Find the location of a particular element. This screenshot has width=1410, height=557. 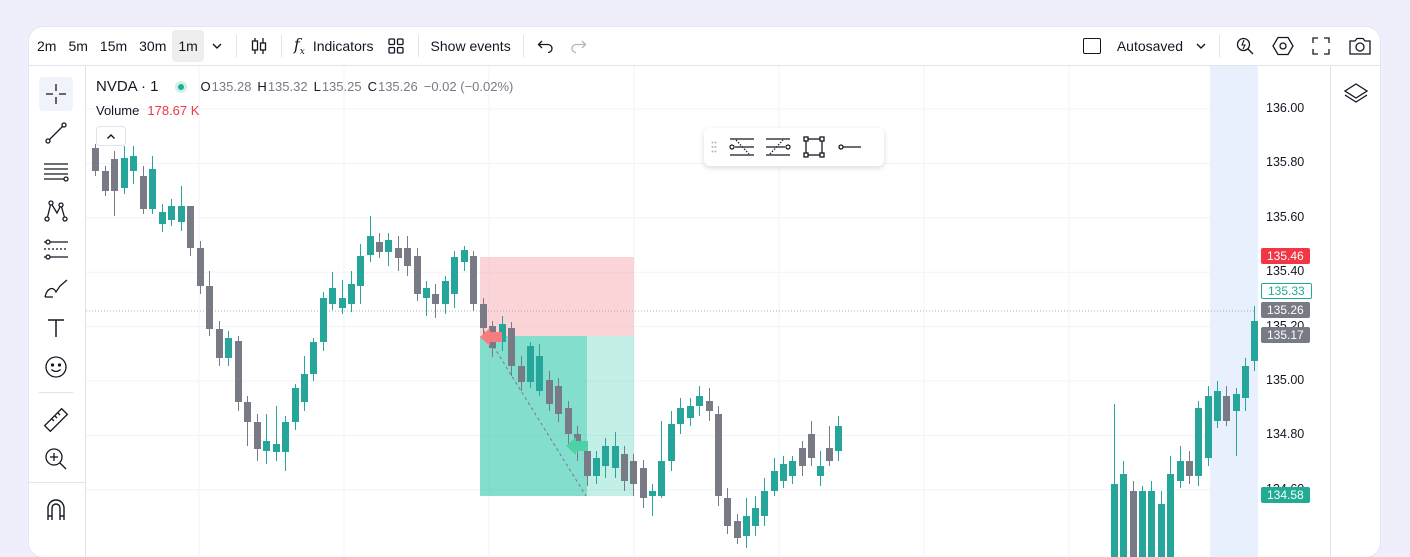

grid-icon is located at coordinates (396, 46).